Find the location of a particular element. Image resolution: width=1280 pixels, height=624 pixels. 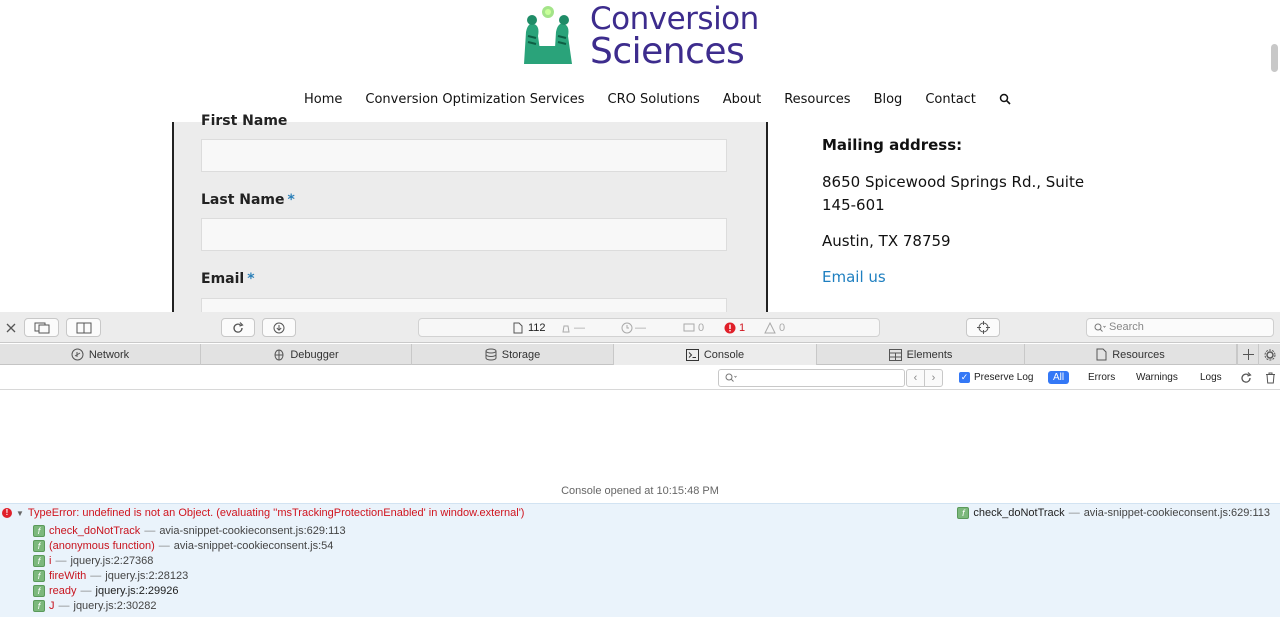

time-value: — is located at coordinates (640, 328).